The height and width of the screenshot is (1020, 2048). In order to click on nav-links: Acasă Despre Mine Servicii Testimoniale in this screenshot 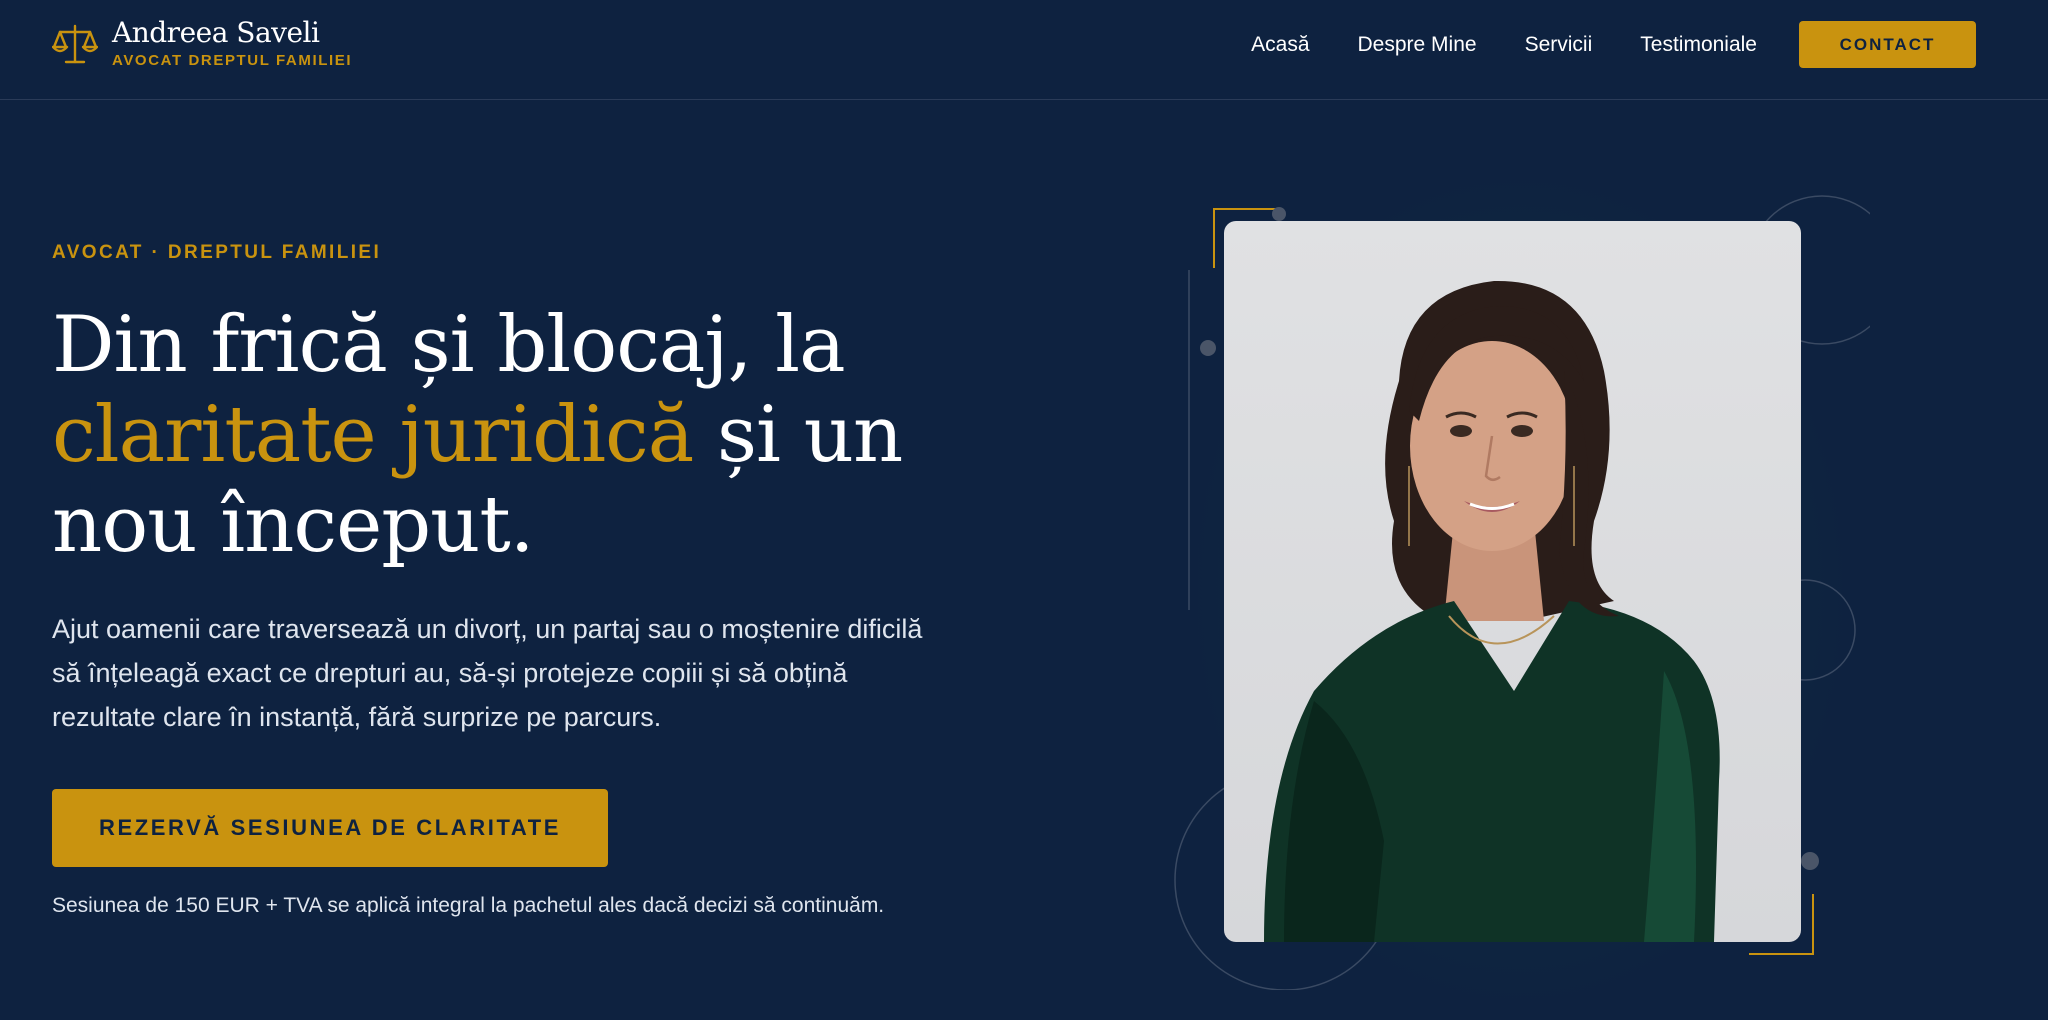, I will do `click(1480, 45)`.